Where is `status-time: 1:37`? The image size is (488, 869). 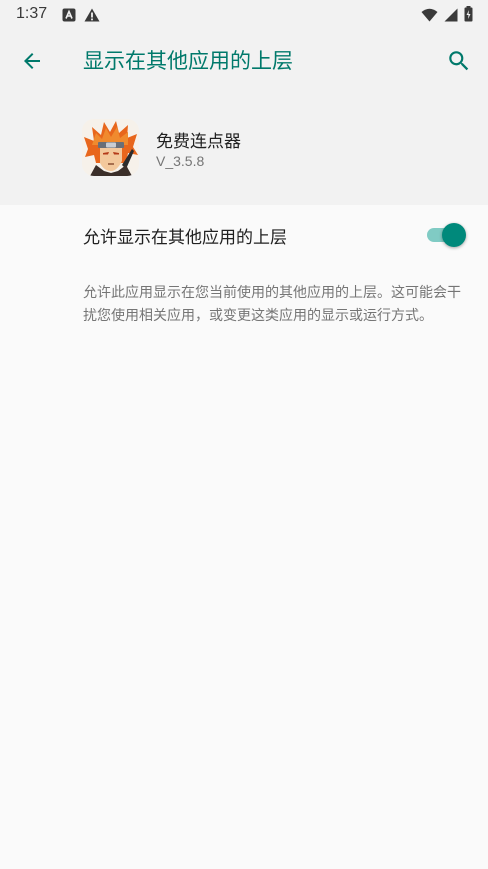 status-time: 1:37 is located at coordinates (32, 13).